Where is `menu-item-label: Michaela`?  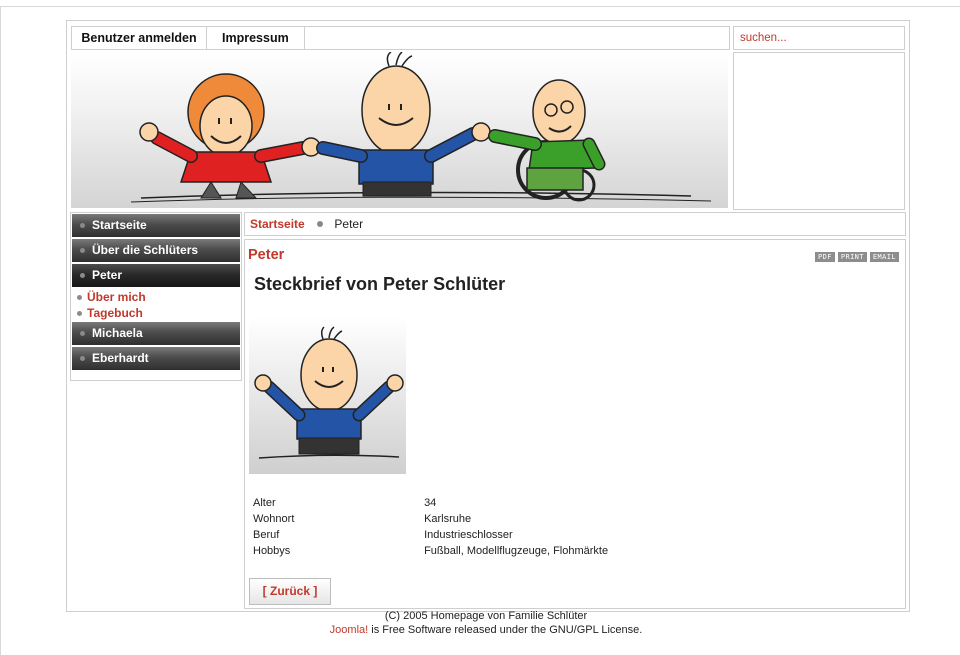 menu-item-label: Michaela is located at coordinates (117, 333).